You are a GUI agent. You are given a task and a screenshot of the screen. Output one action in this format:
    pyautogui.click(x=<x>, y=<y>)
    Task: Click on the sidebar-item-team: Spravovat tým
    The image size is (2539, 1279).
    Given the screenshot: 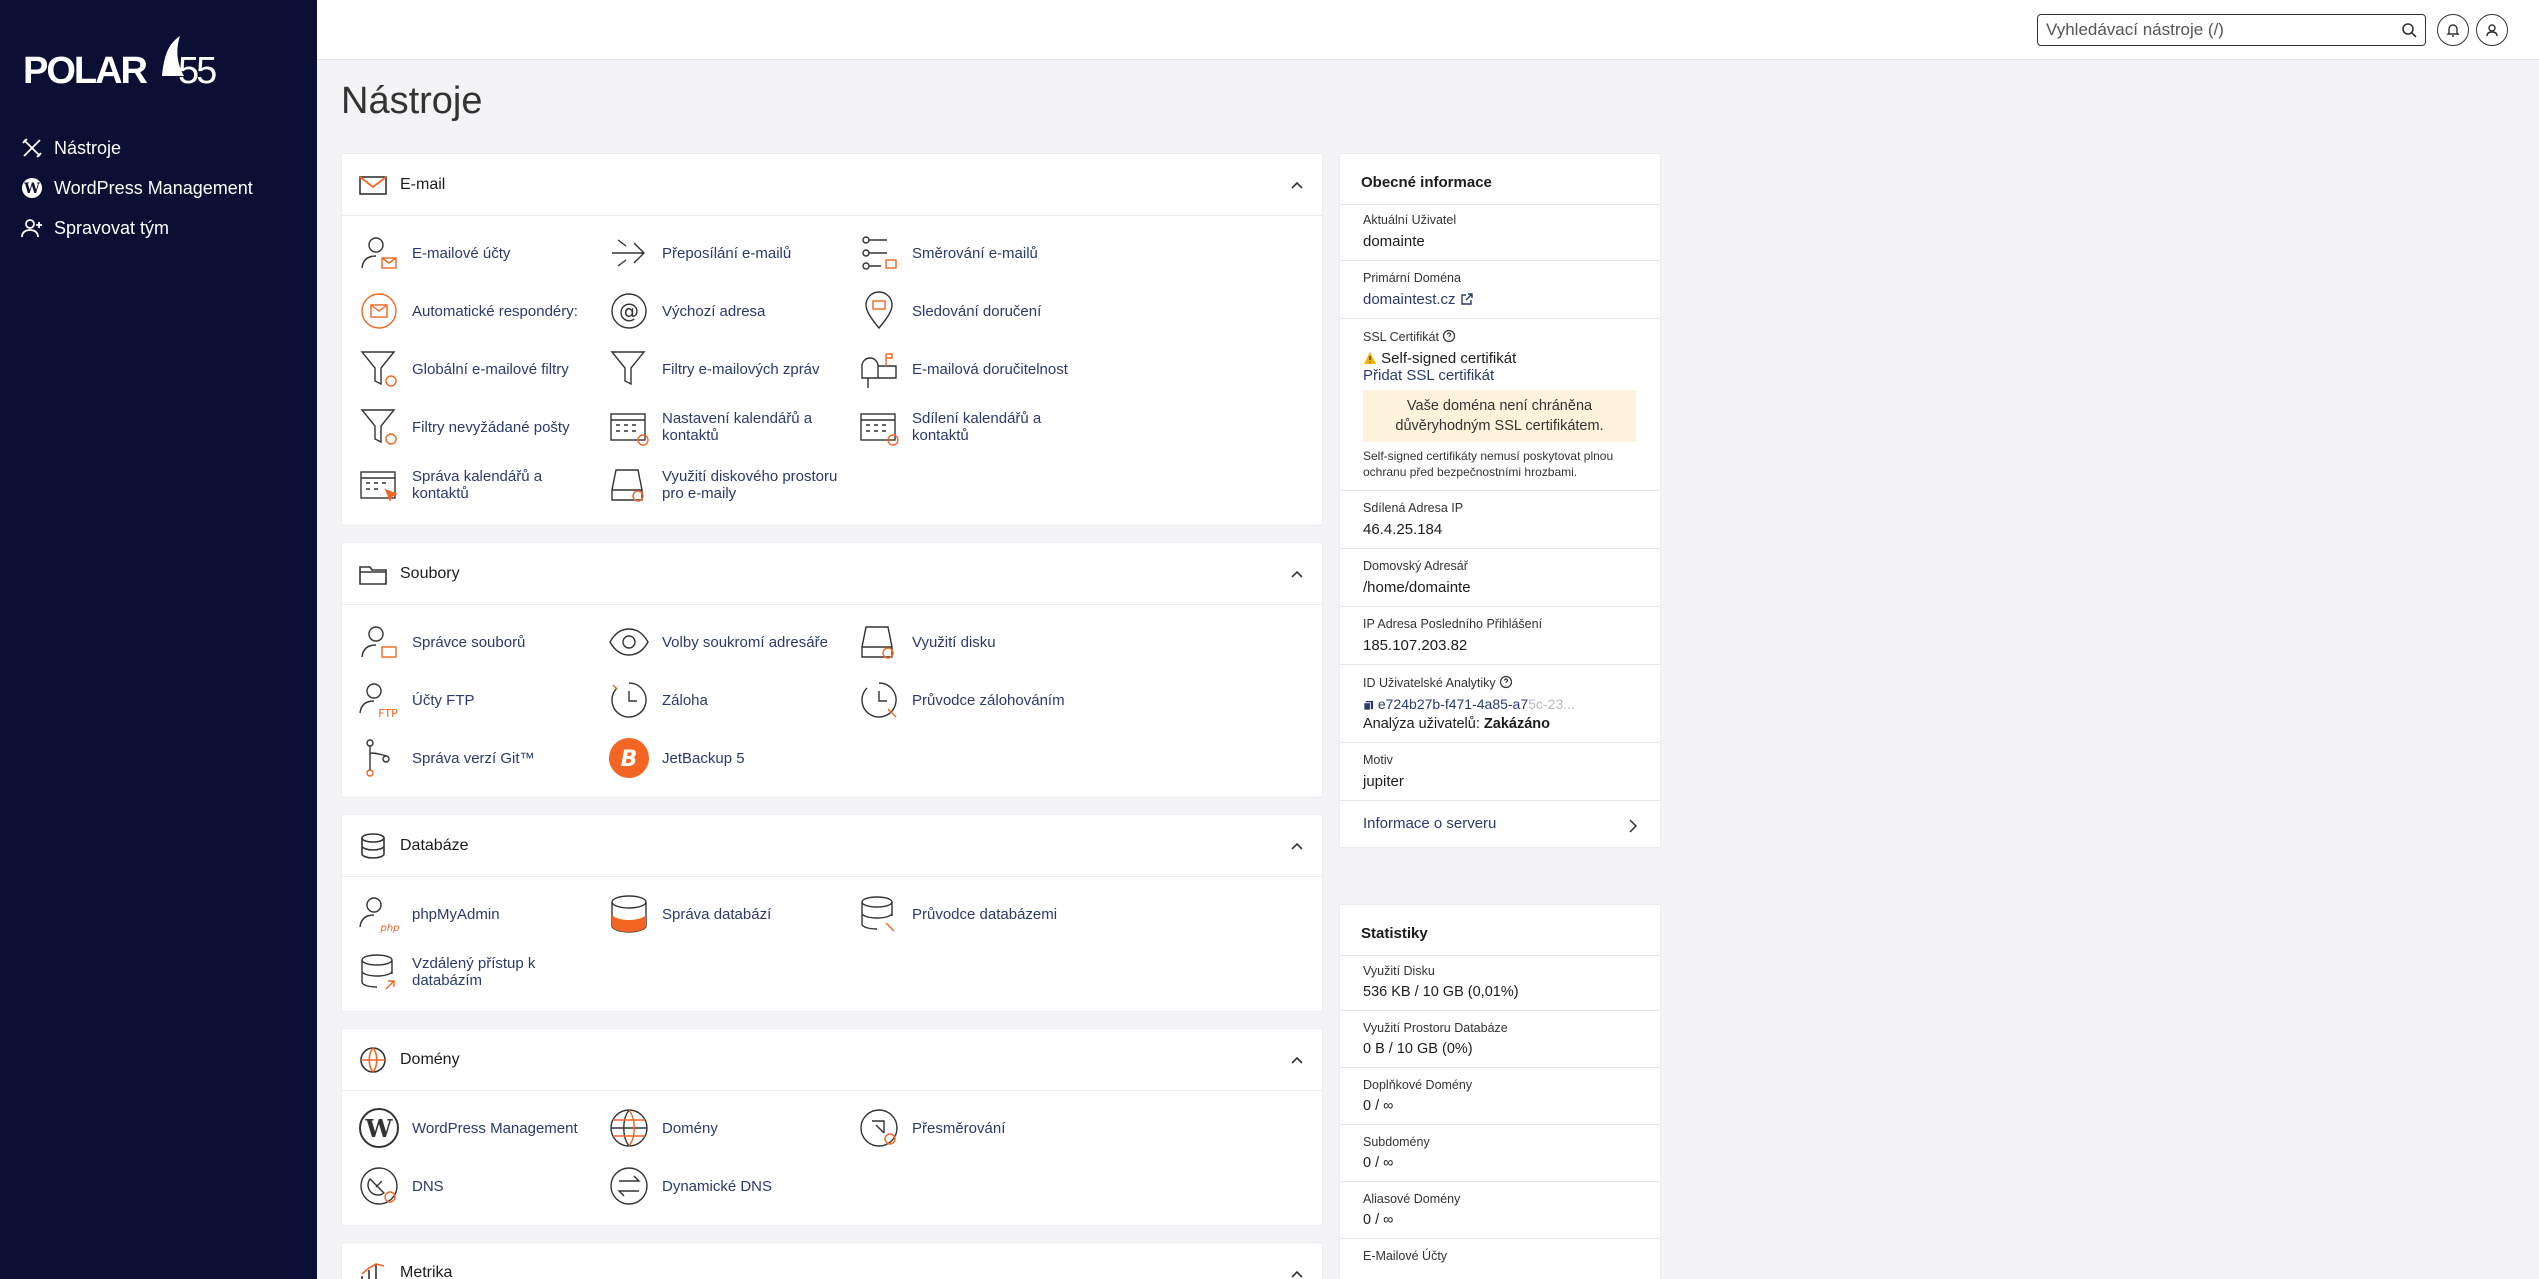 What is the action you would take?
    pyautogui.click(x=158, y=228)
    